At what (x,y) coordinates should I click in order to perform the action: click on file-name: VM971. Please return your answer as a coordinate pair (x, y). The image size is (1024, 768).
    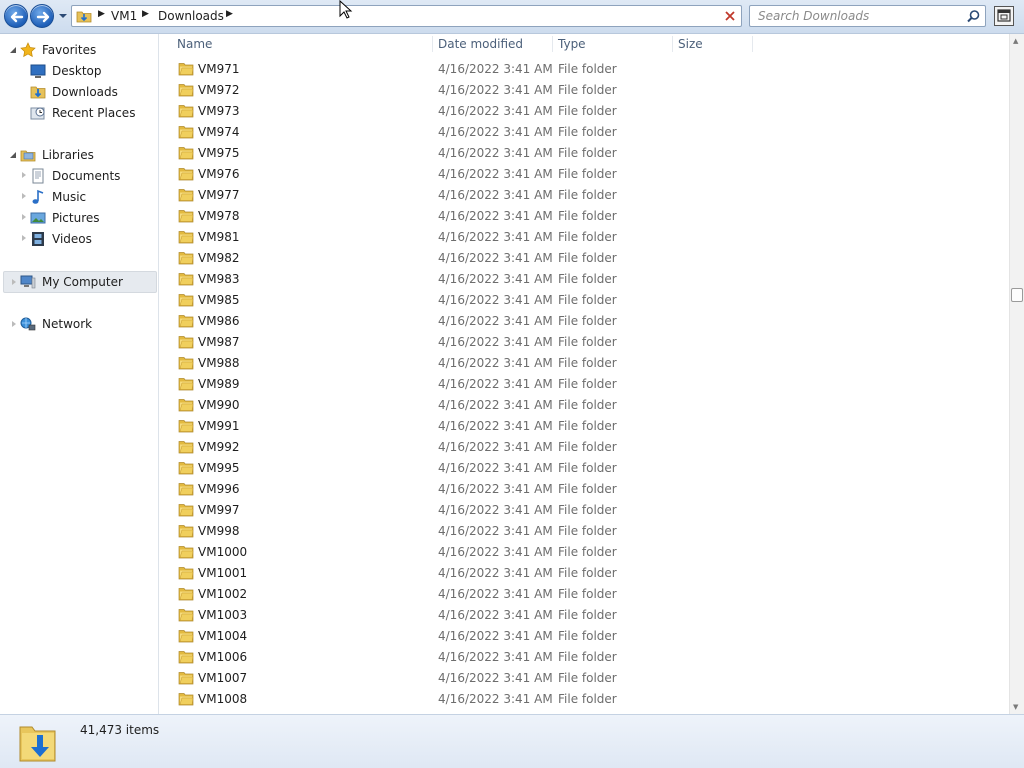
    Looking at the image, I should click on (219, 69).